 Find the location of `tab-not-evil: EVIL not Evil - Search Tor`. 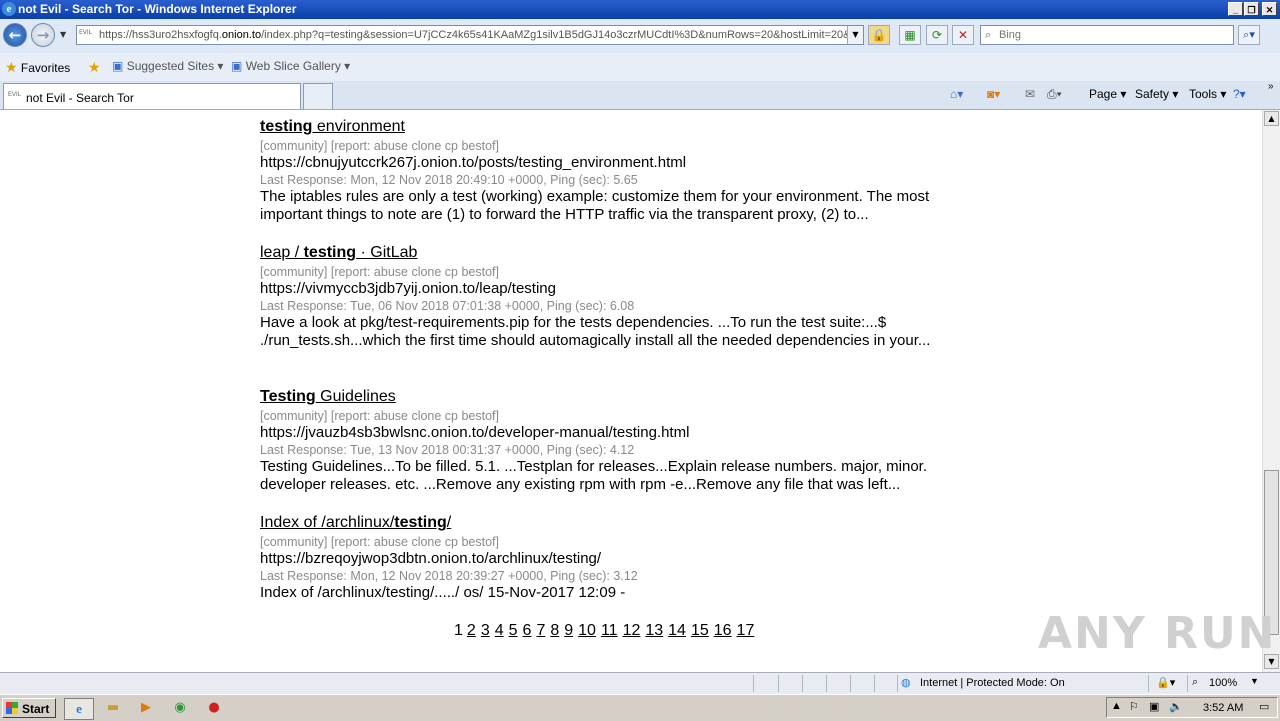

tab-not-evil: EVIL not Evil - Search Tor is located at coordinates (152, 96).